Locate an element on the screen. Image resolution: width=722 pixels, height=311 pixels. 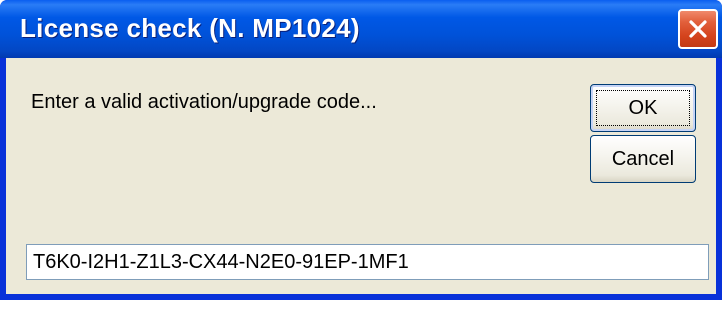
close-button is located at coordinates (698, 29).